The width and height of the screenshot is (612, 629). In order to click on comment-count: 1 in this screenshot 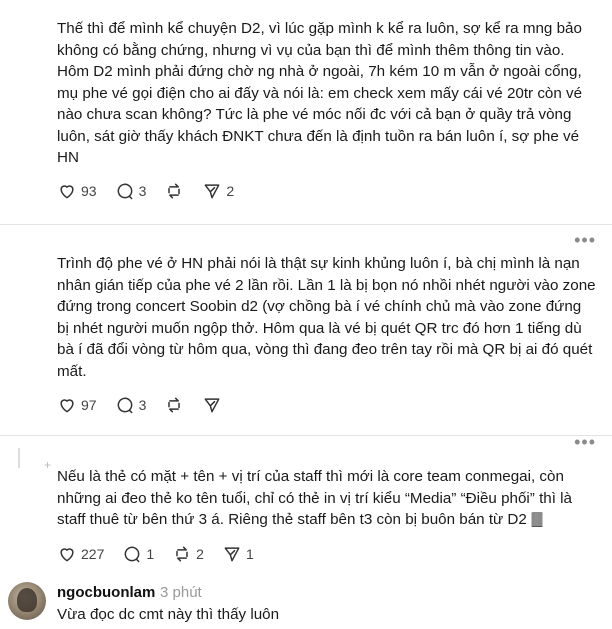, I will do `click(150, 554)`.